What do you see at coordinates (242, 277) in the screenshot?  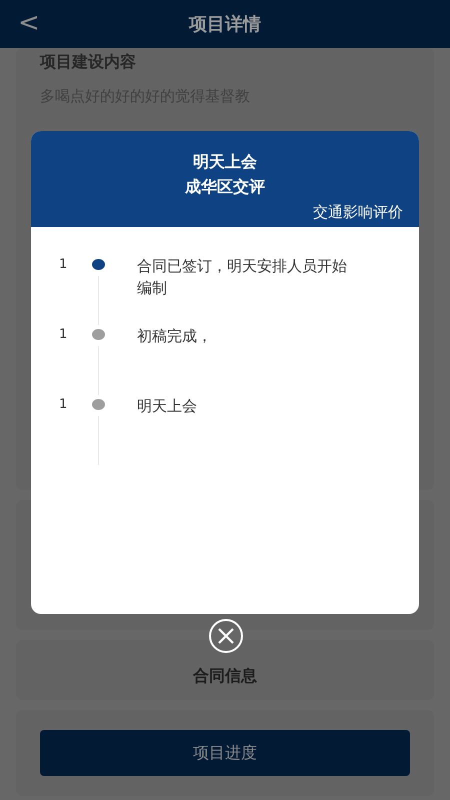 I see `step-text: 合同已签订，明天安排人员开始编制` at bounding box center [242, 277].